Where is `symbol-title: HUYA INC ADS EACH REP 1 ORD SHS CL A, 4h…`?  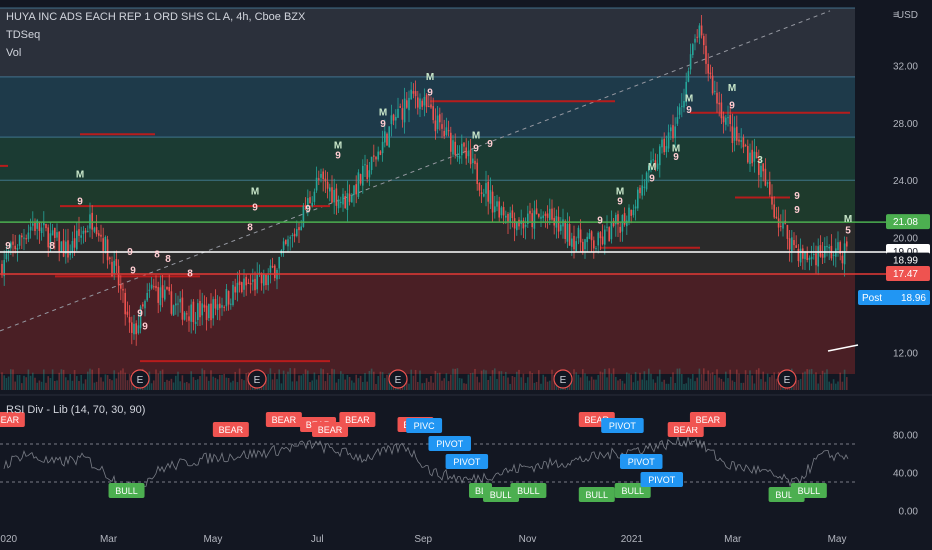
symbol-title: HUYA INC ADS EACH REP 1 ORD SHS CL A, 4h… is located at coordinates (155, 17).